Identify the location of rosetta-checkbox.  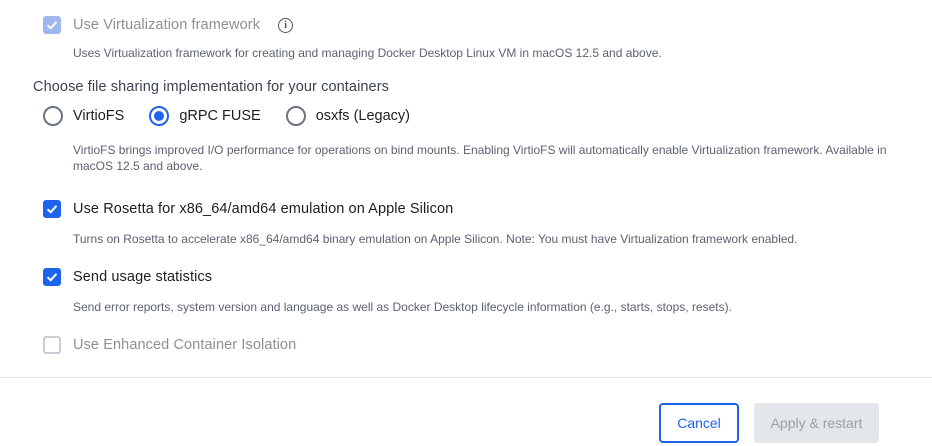
(52, 209).